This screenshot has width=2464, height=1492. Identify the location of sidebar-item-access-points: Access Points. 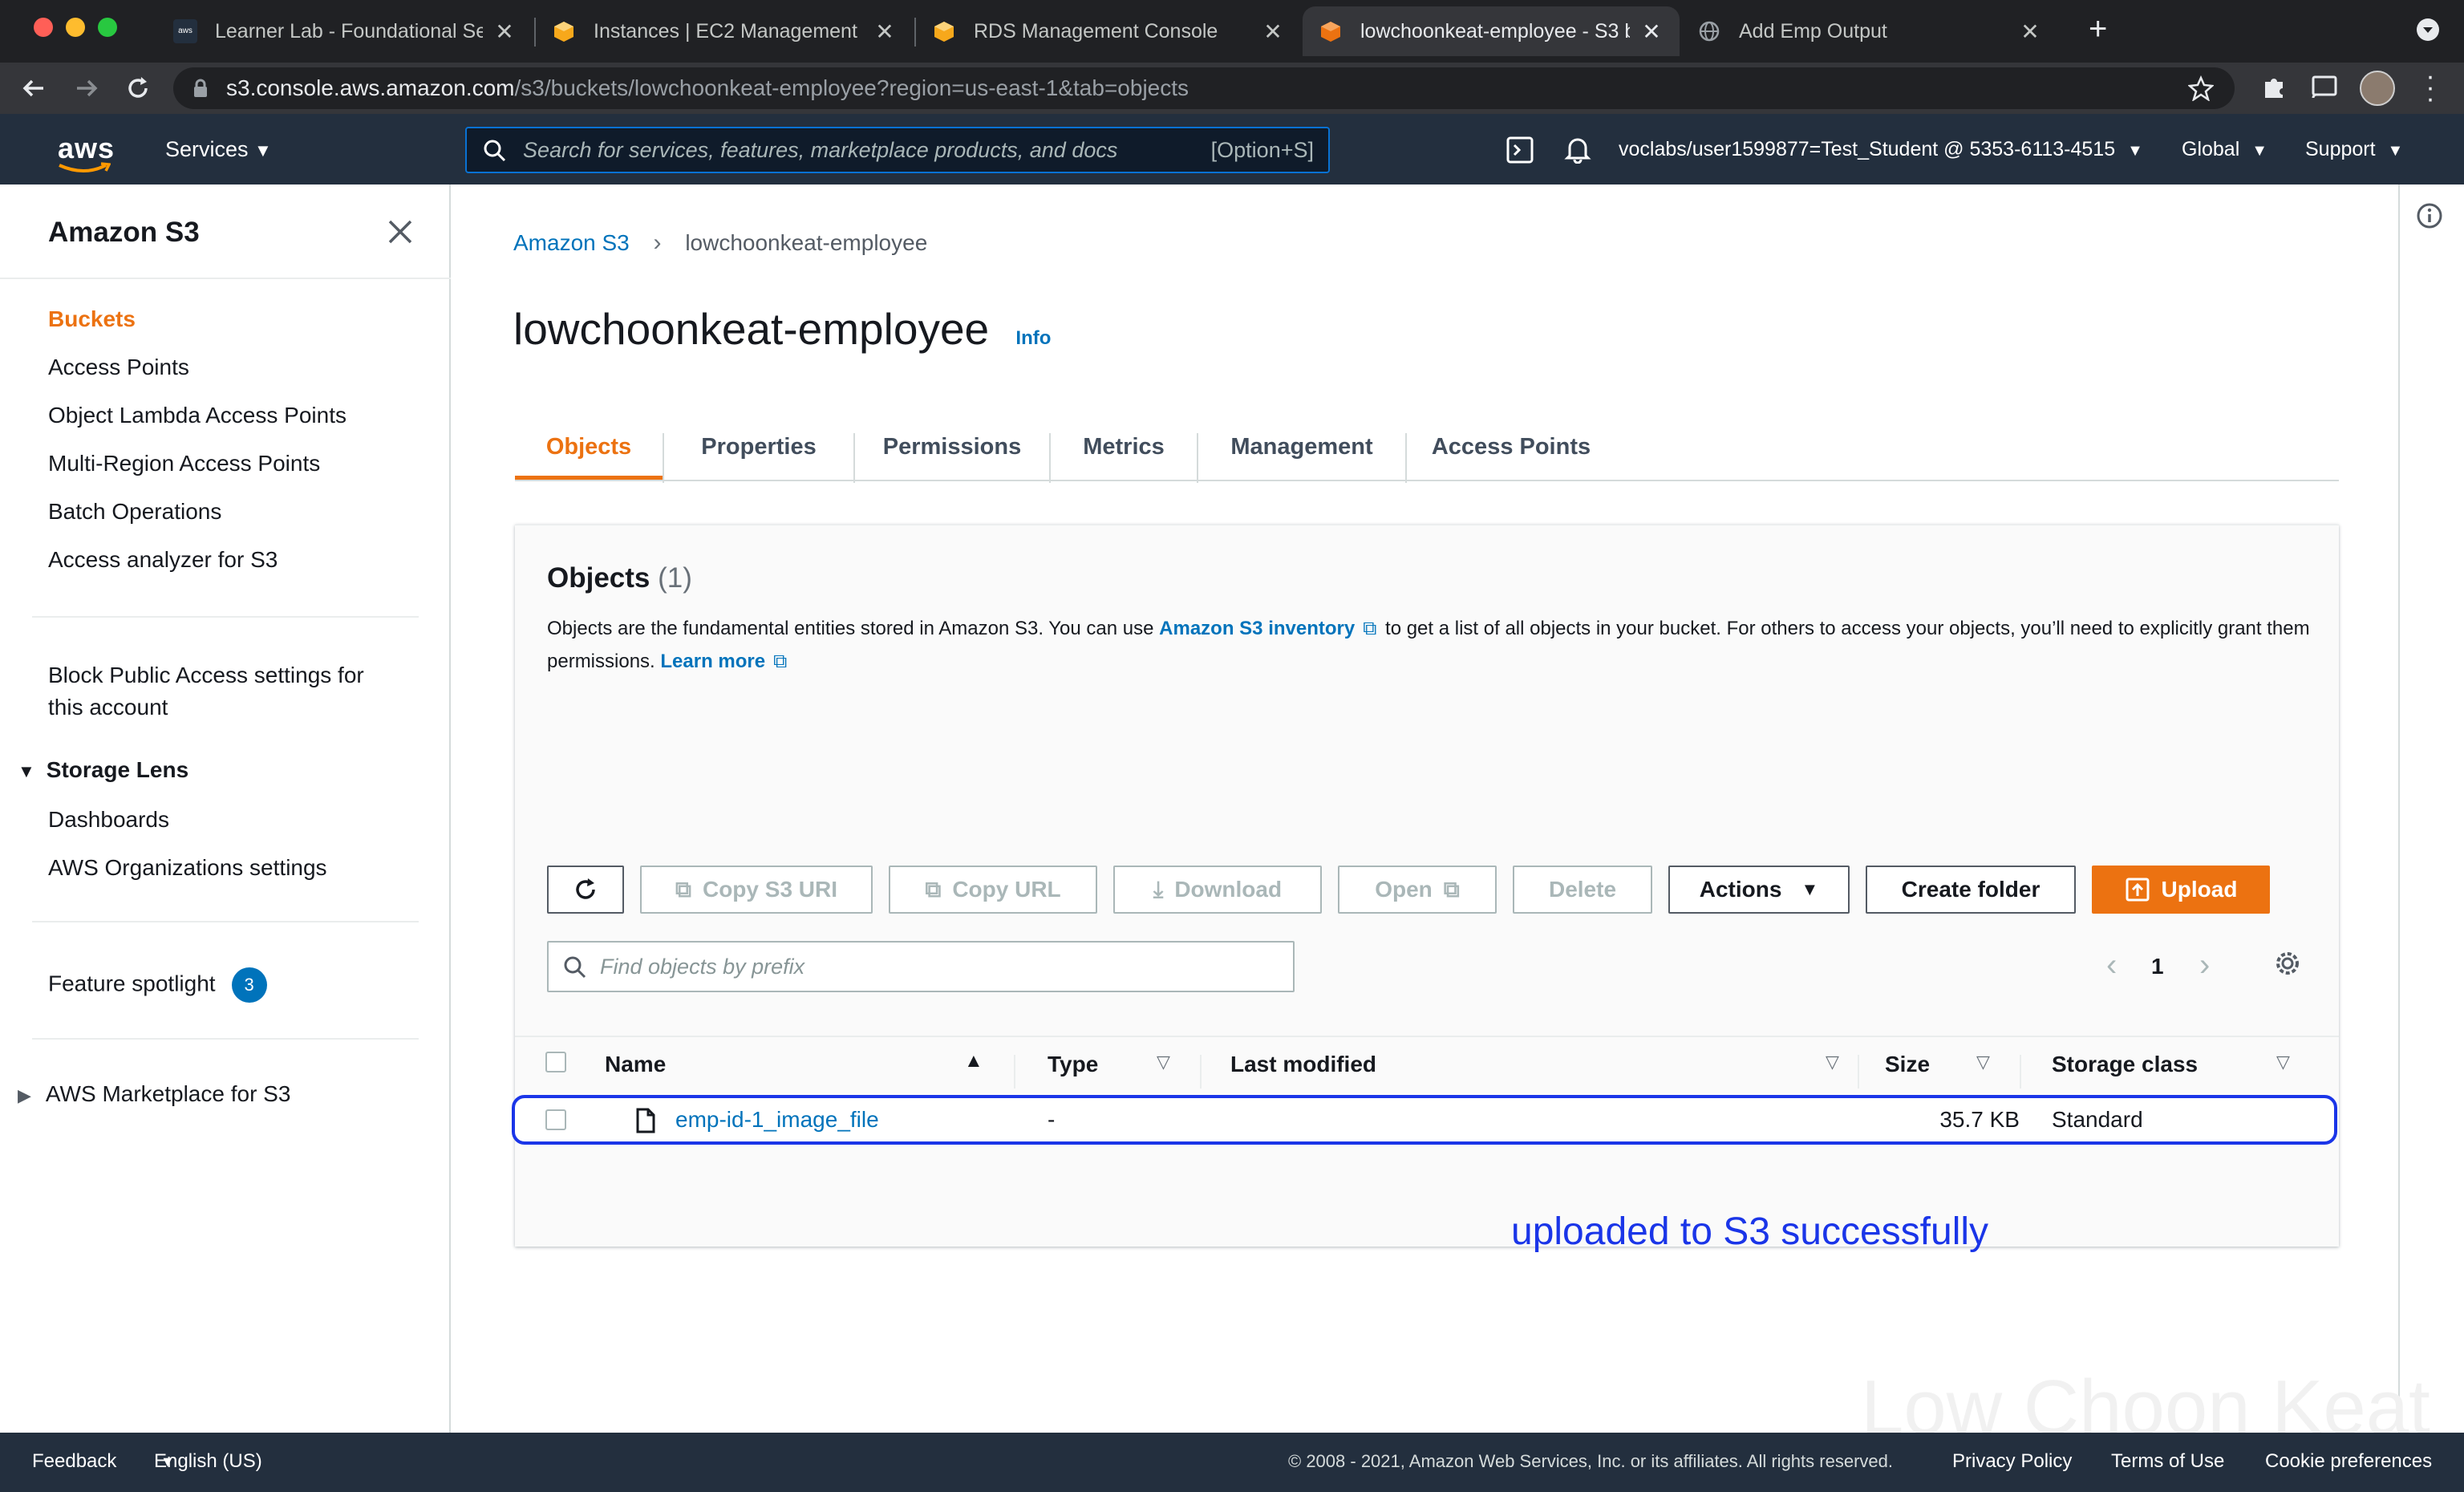
(119, 367).